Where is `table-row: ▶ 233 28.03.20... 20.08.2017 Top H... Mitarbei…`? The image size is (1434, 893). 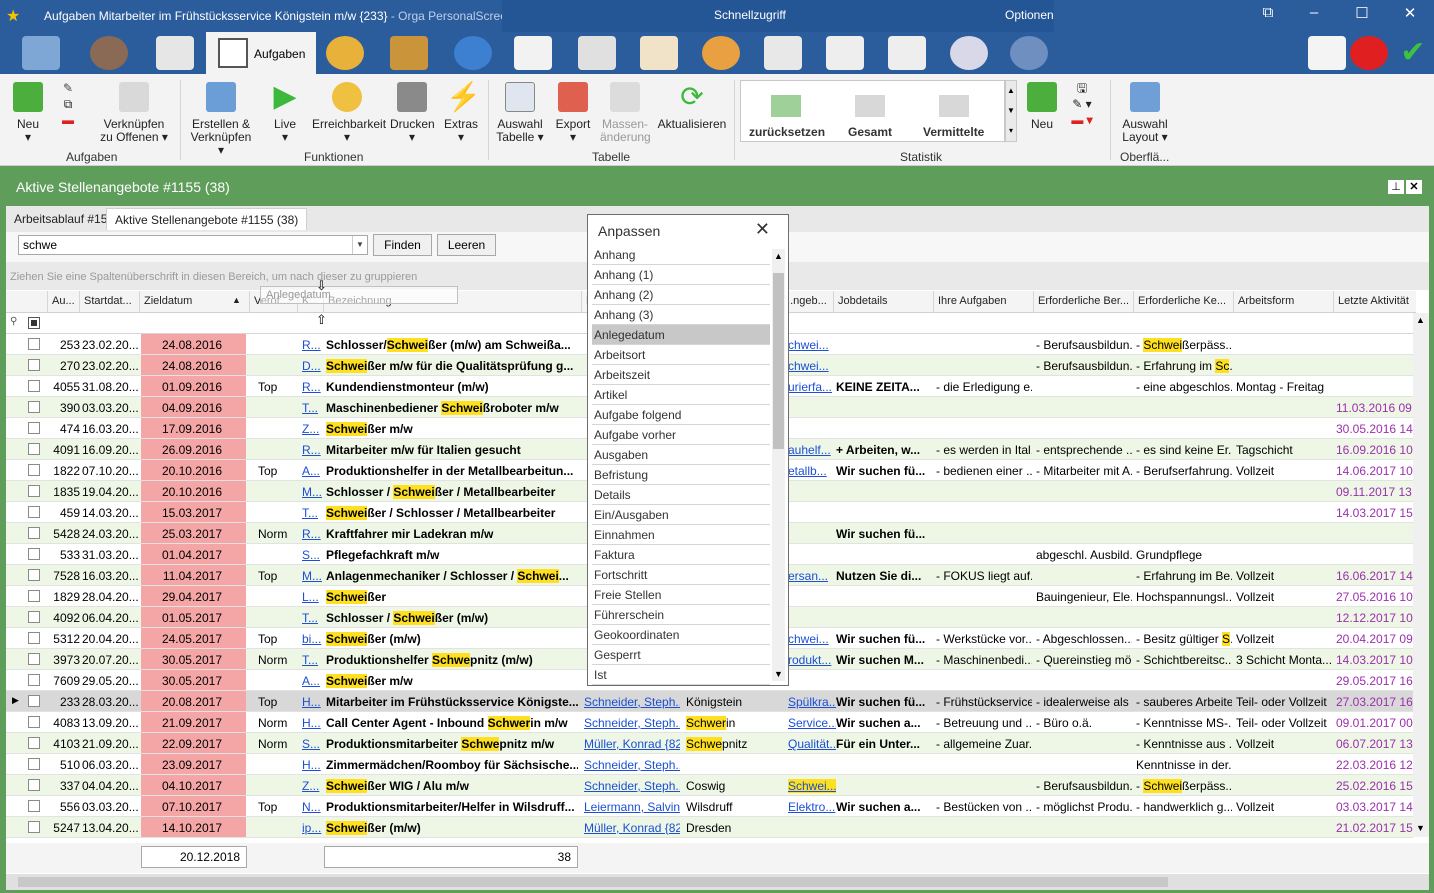 table-row: ▶ 233 28.03.20... 20.08.2017 Top H... Mitarbei… is located at coordinates (710, 701).